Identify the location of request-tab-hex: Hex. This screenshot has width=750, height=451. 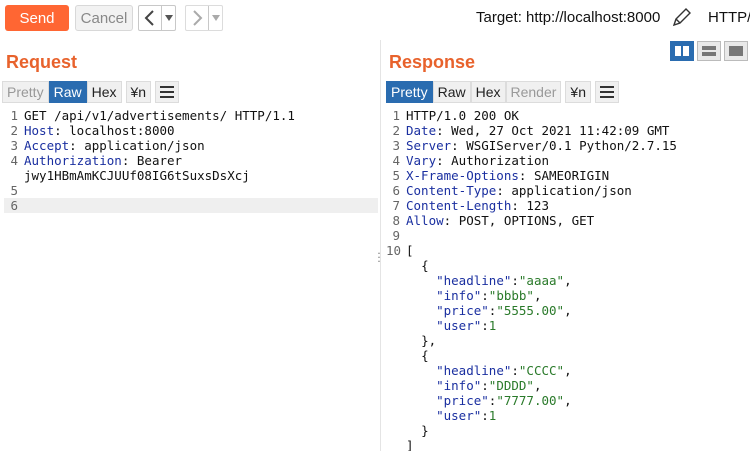
(104, 92).